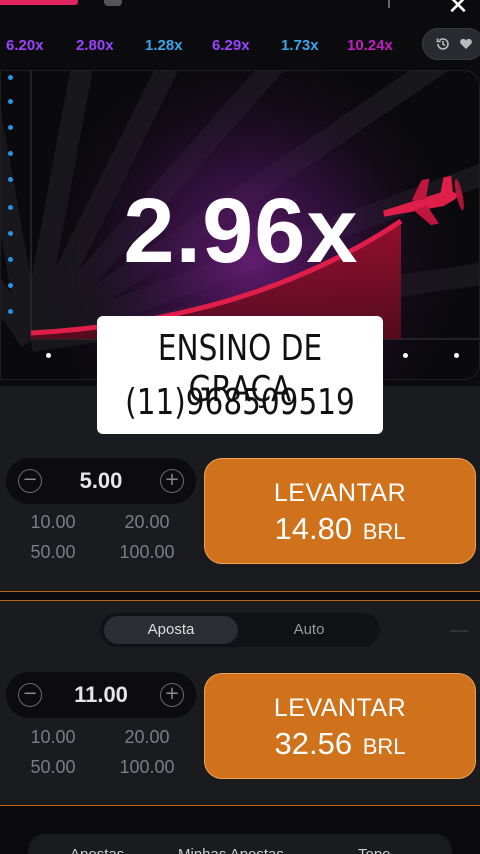  I want to click on top-handle, so click(113, 3).